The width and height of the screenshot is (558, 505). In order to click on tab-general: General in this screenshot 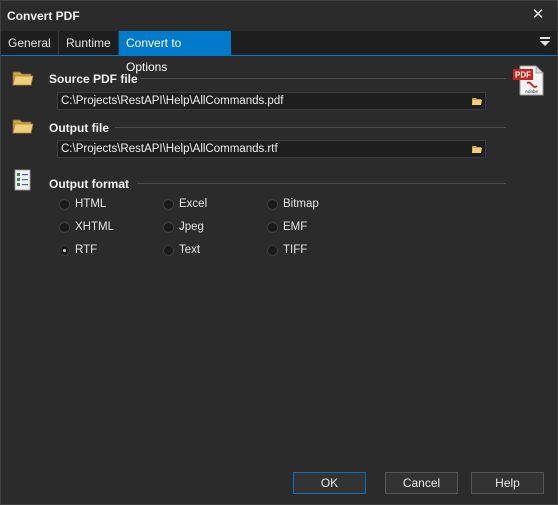, I will do `click(30, 43)`.